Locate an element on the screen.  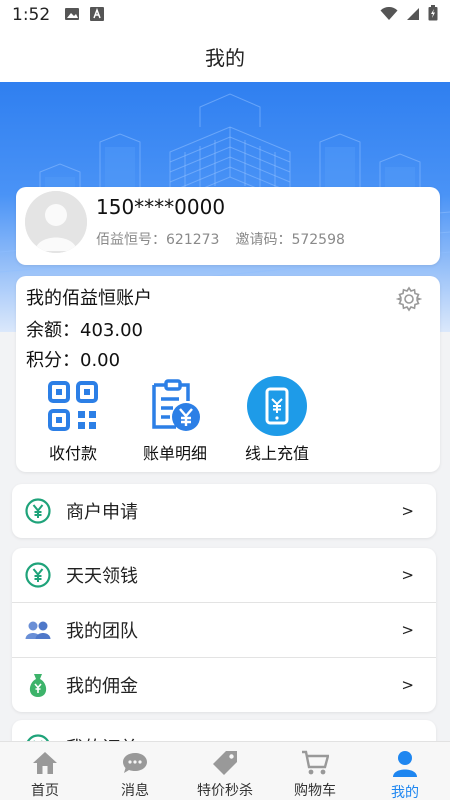
daily-money-label: 天天领钱 is located at coordinates (102, 576).